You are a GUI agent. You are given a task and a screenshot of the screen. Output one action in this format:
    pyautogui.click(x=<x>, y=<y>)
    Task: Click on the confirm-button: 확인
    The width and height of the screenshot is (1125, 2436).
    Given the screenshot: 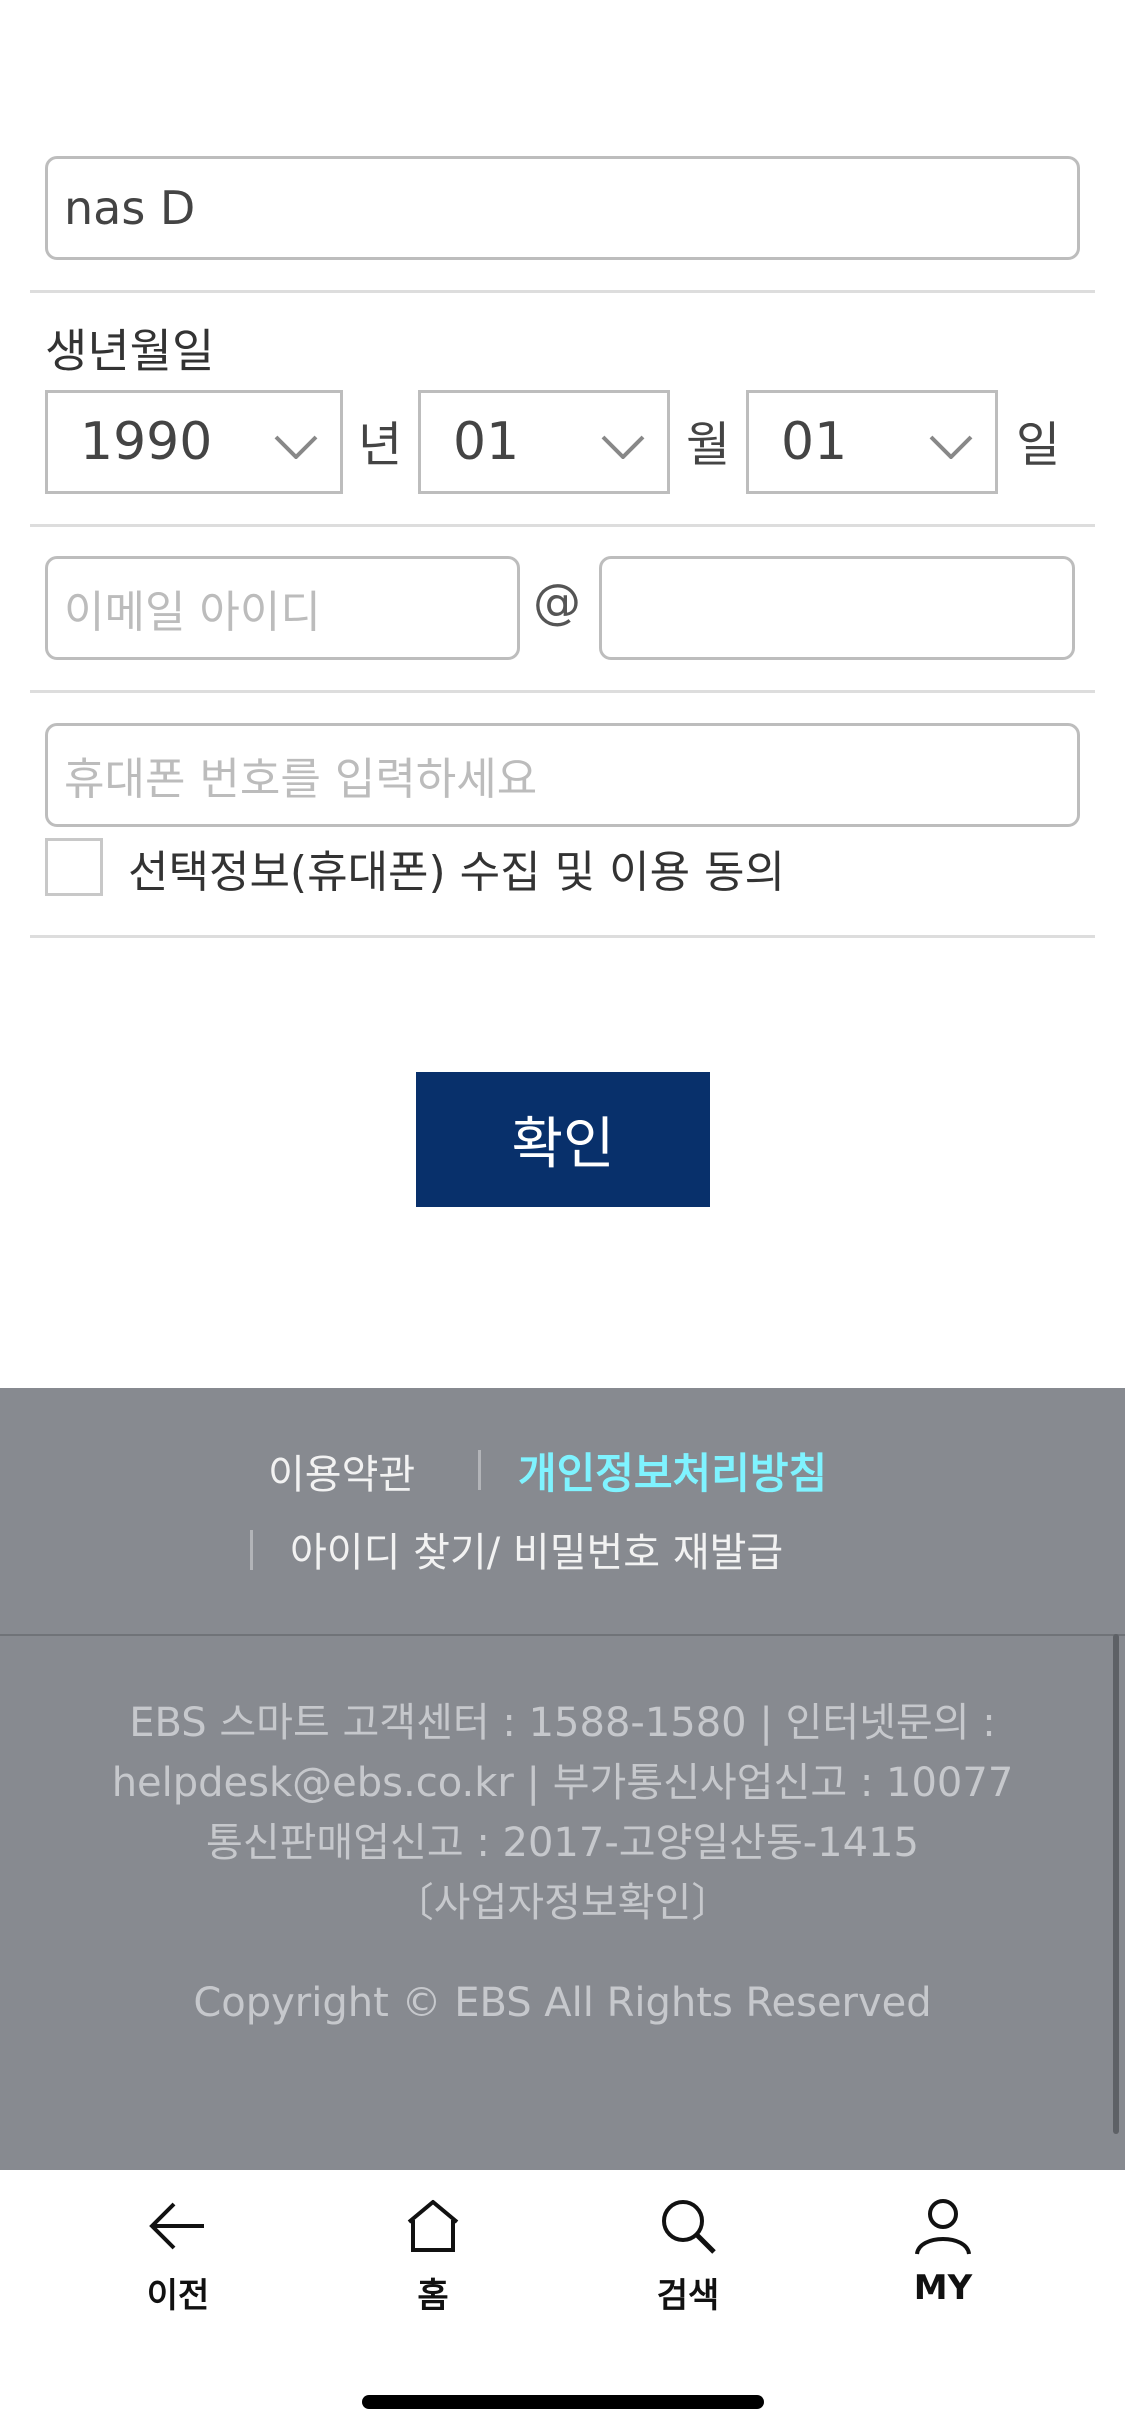 What is the action you would take?
    pyautogui.click(x=563, y=1139)
    